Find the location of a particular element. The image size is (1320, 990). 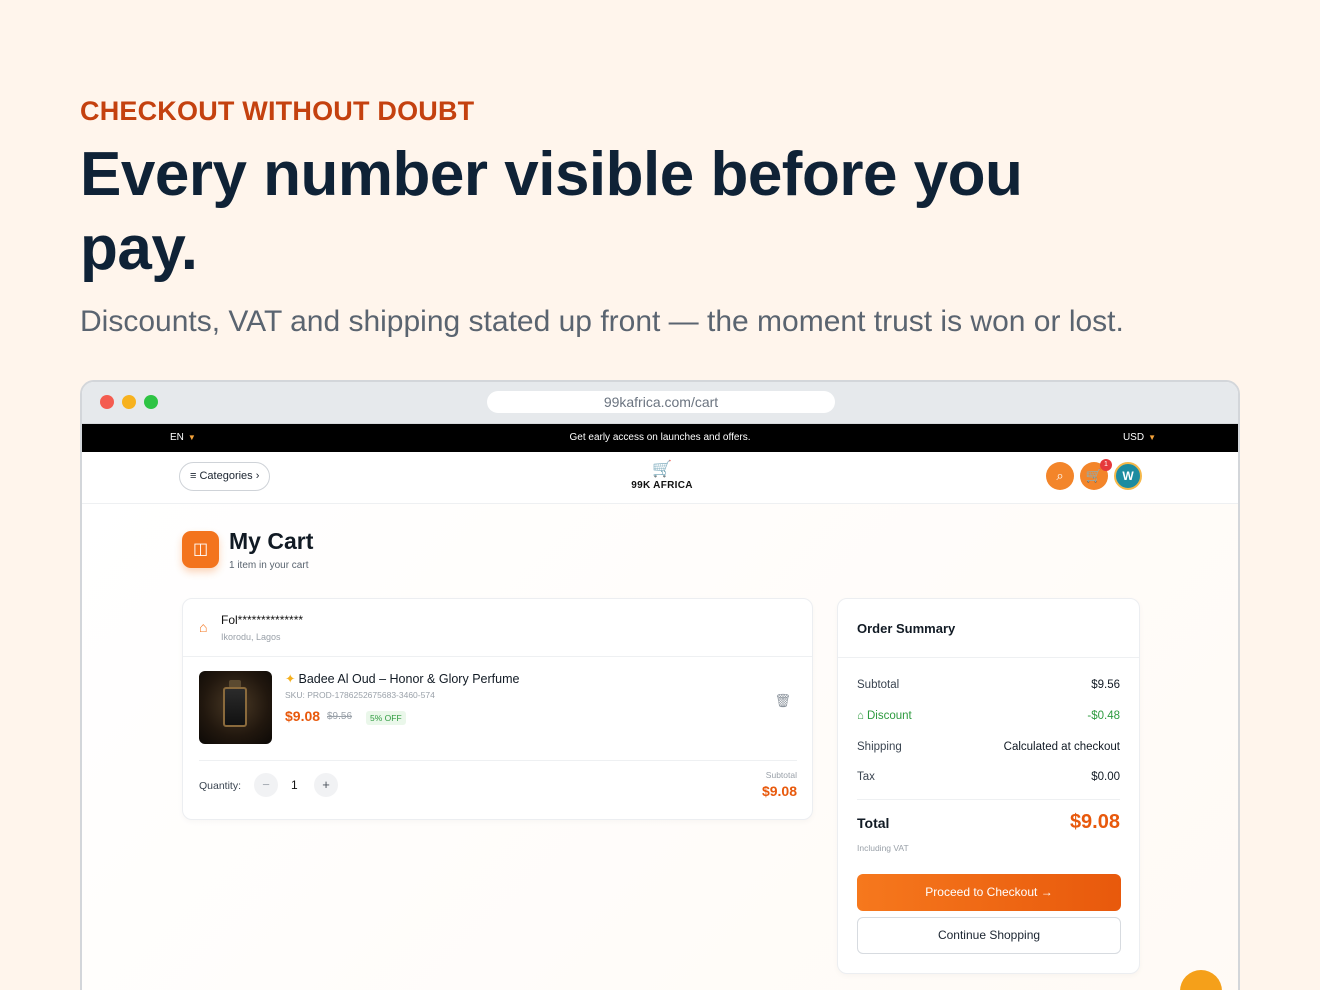

address-bar: 99kafrica.com/cart is located at coordinates (661, 402).